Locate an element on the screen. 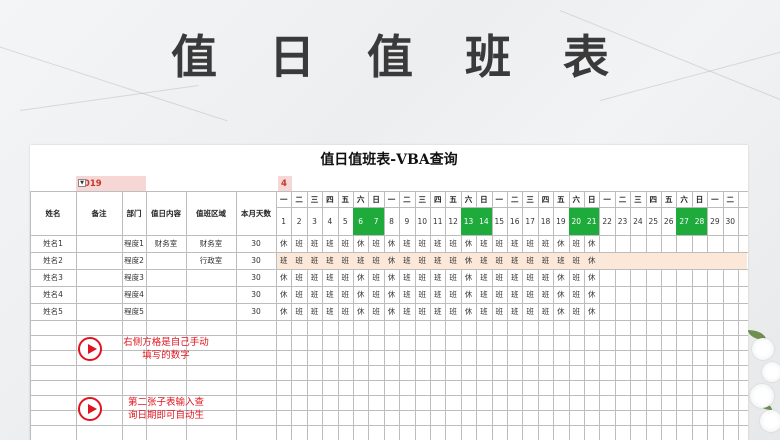  cell-dept: 程度2 is located at coordinates (134, 260).